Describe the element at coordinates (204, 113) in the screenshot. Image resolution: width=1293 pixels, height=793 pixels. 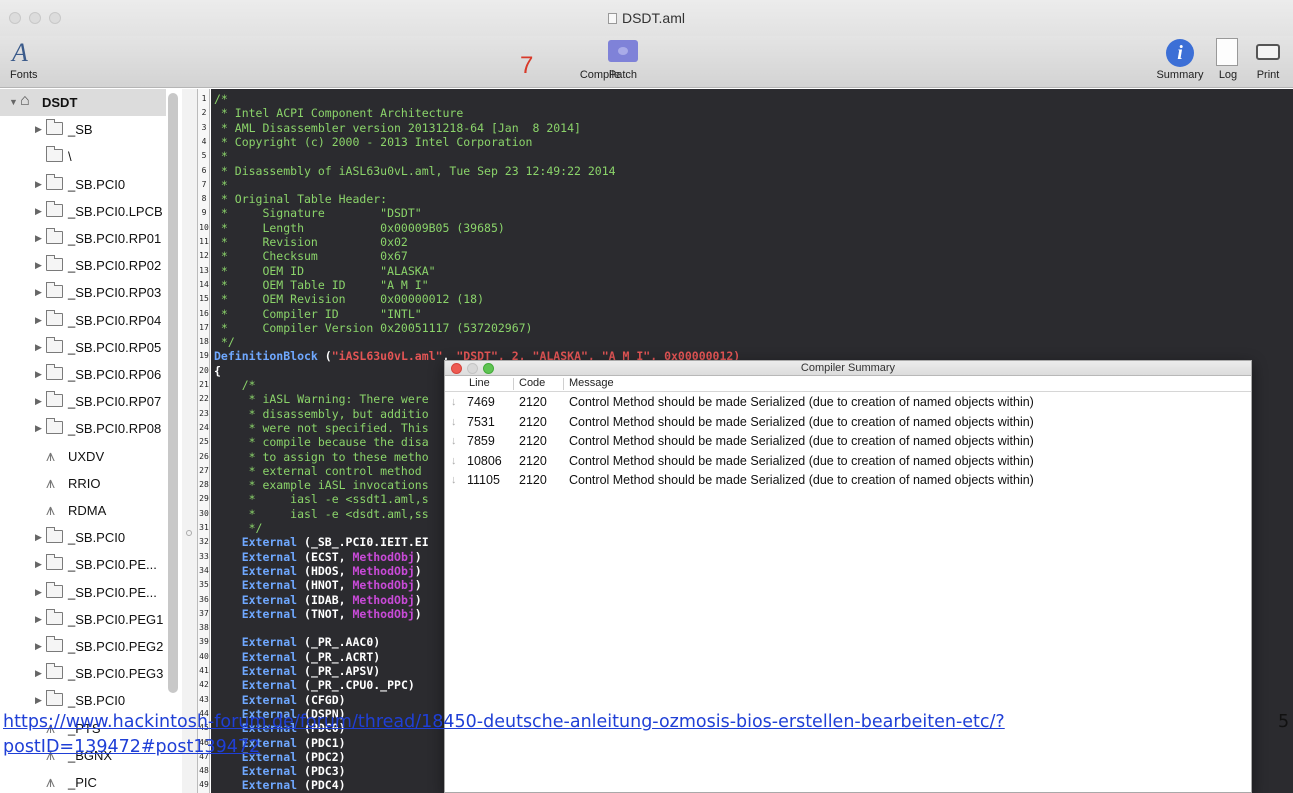
I see `line-number: 2` at that location.